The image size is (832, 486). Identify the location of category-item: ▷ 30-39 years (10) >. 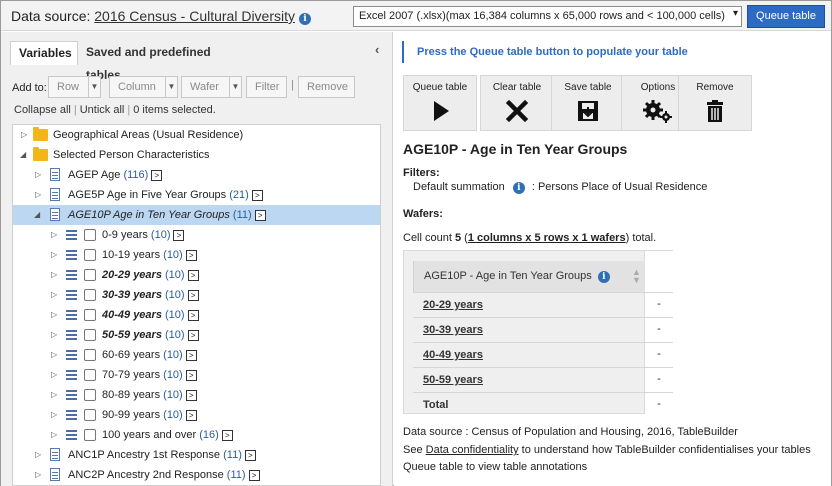
(196, 295).